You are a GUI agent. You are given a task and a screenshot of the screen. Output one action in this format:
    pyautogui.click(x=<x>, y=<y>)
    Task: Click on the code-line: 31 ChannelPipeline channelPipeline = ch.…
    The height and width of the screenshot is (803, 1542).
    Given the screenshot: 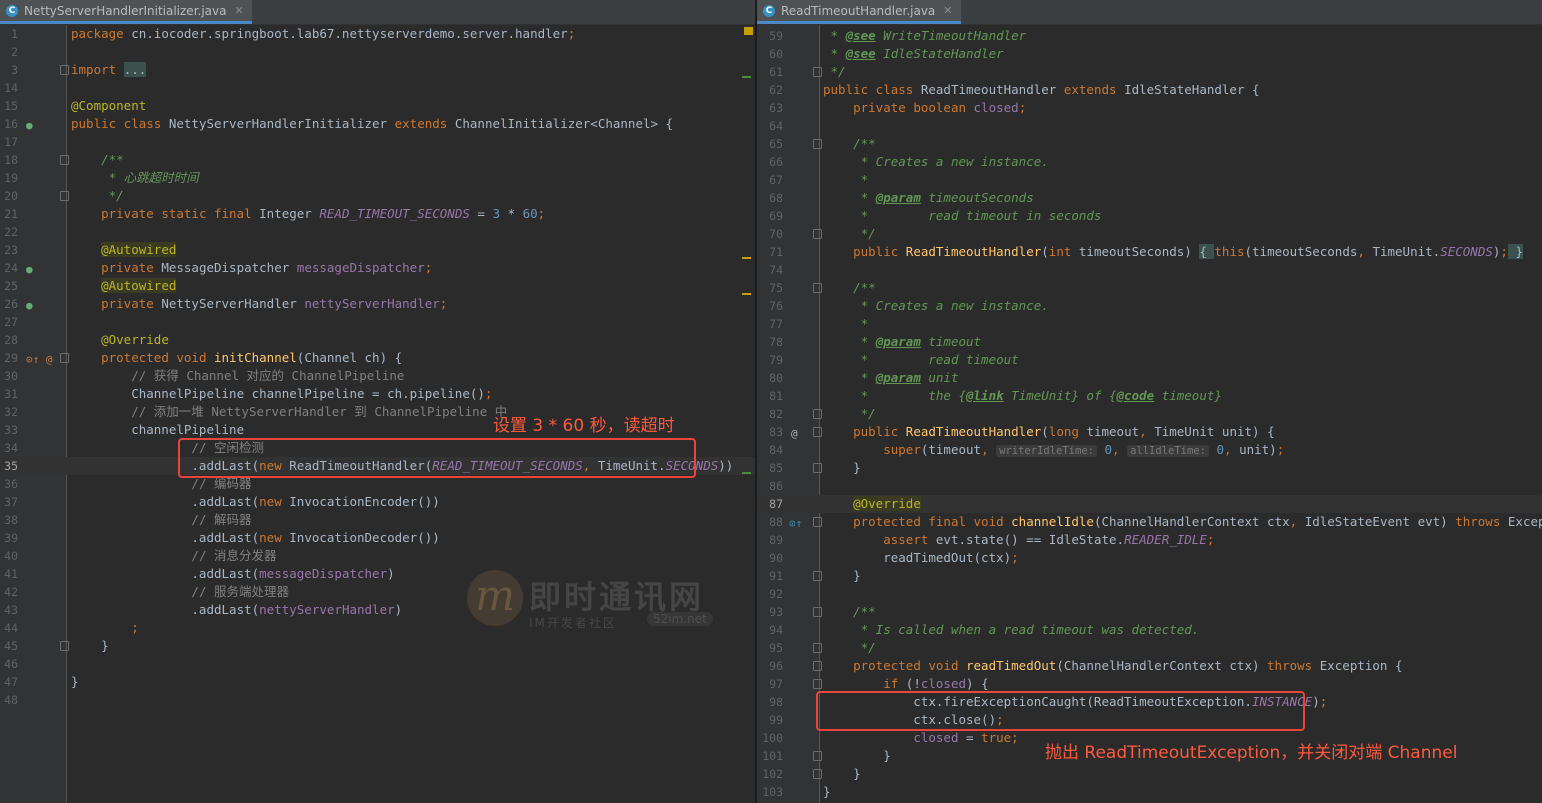 What is the action you would take?
    pyautogui.click(x=378, y=394)
    